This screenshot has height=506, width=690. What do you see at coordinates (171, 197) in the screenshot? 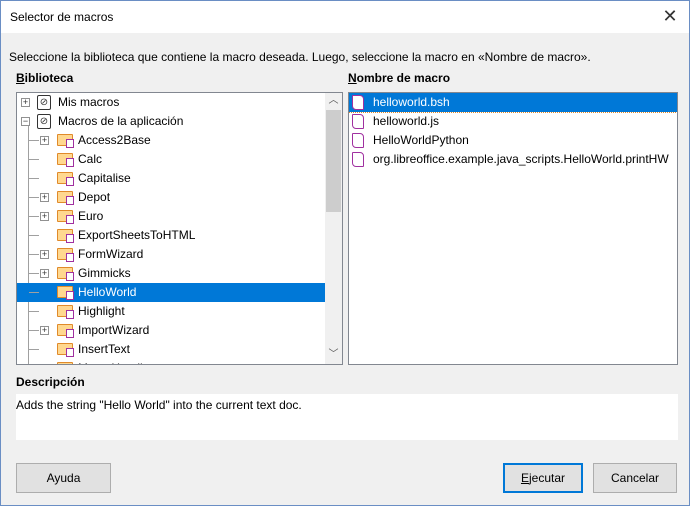
I see `tree-item: + Depot` at bounding box center [171, 197].